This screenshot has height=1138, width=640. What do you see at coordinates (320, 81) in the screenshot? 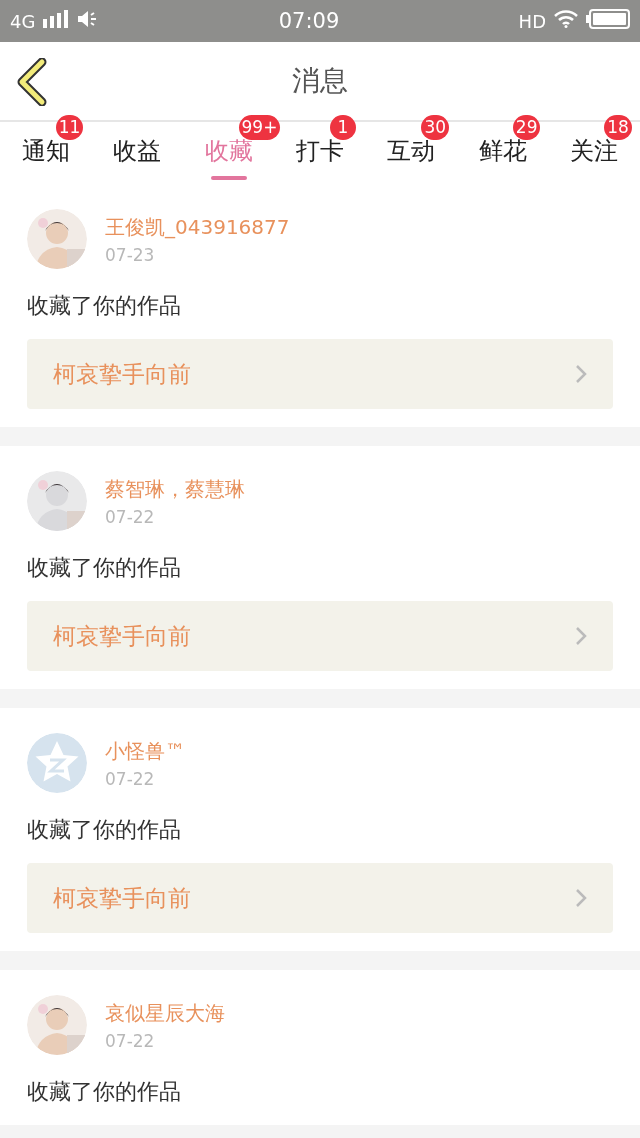
I see `page-title: 消息` at bounding box center [320, 81].